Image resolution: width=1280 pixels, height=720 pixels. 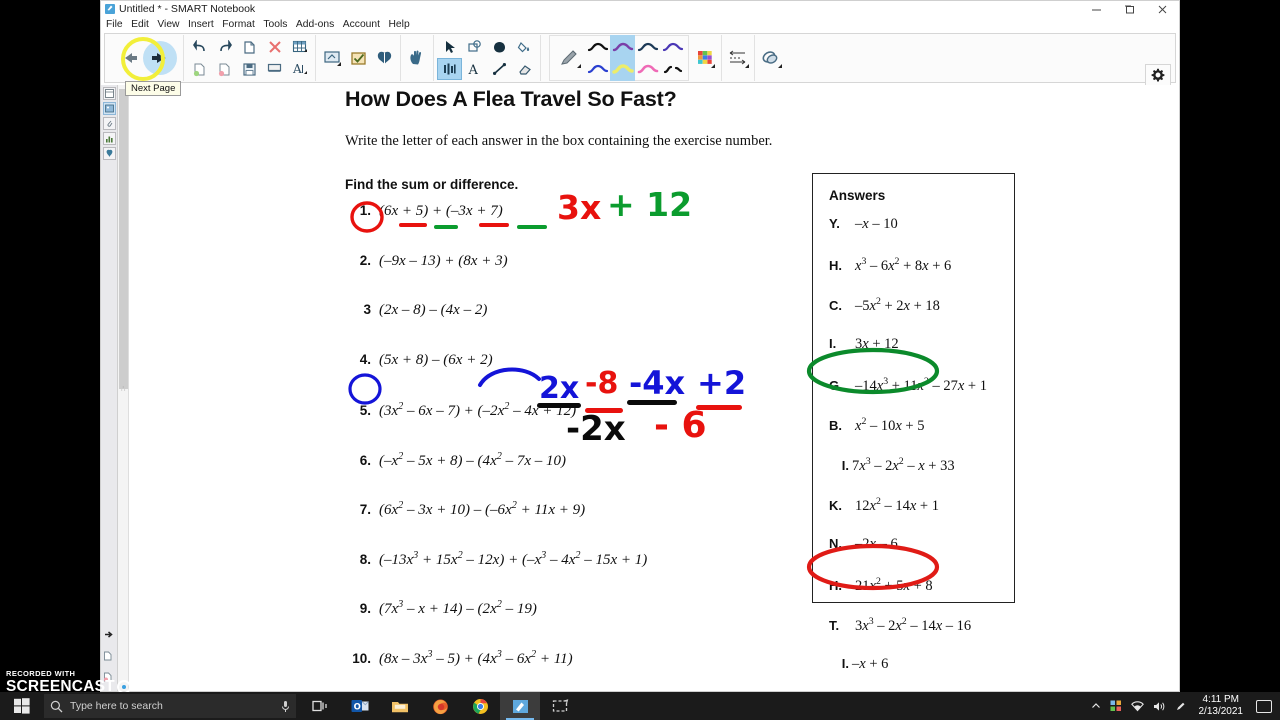 I want to click on pen-black-button, so click(x=597, y=47).